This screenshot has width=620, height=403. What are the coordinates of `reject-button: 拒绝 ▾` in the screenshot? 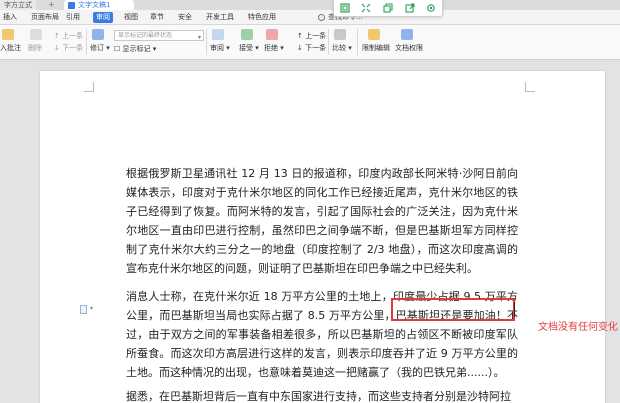 It's located at (274, 48).